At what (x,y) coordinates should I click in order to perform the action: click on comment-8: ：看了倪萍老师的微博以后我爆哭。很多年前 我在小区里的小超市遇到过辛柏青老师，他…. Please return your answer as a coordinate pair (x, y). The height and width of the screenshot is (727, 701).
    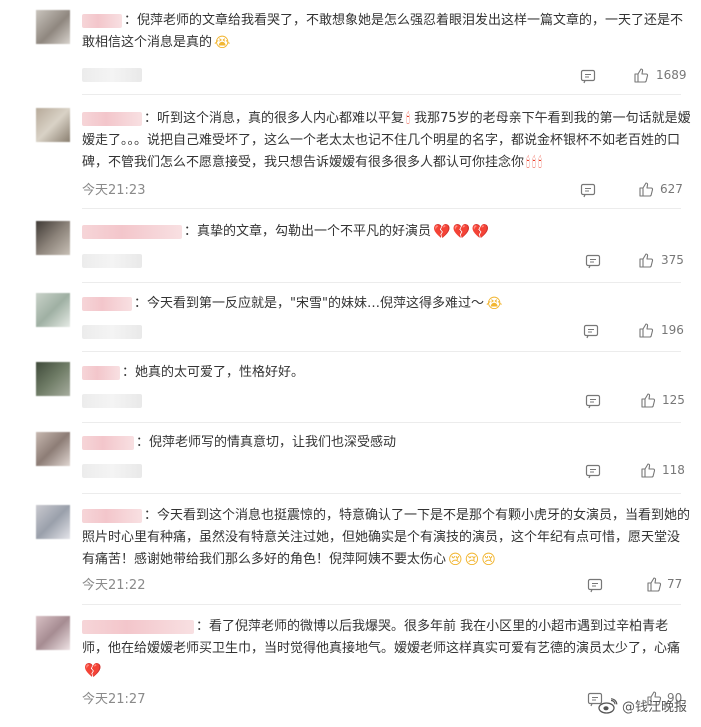
    Looking at the image, I should click on (350, 666).